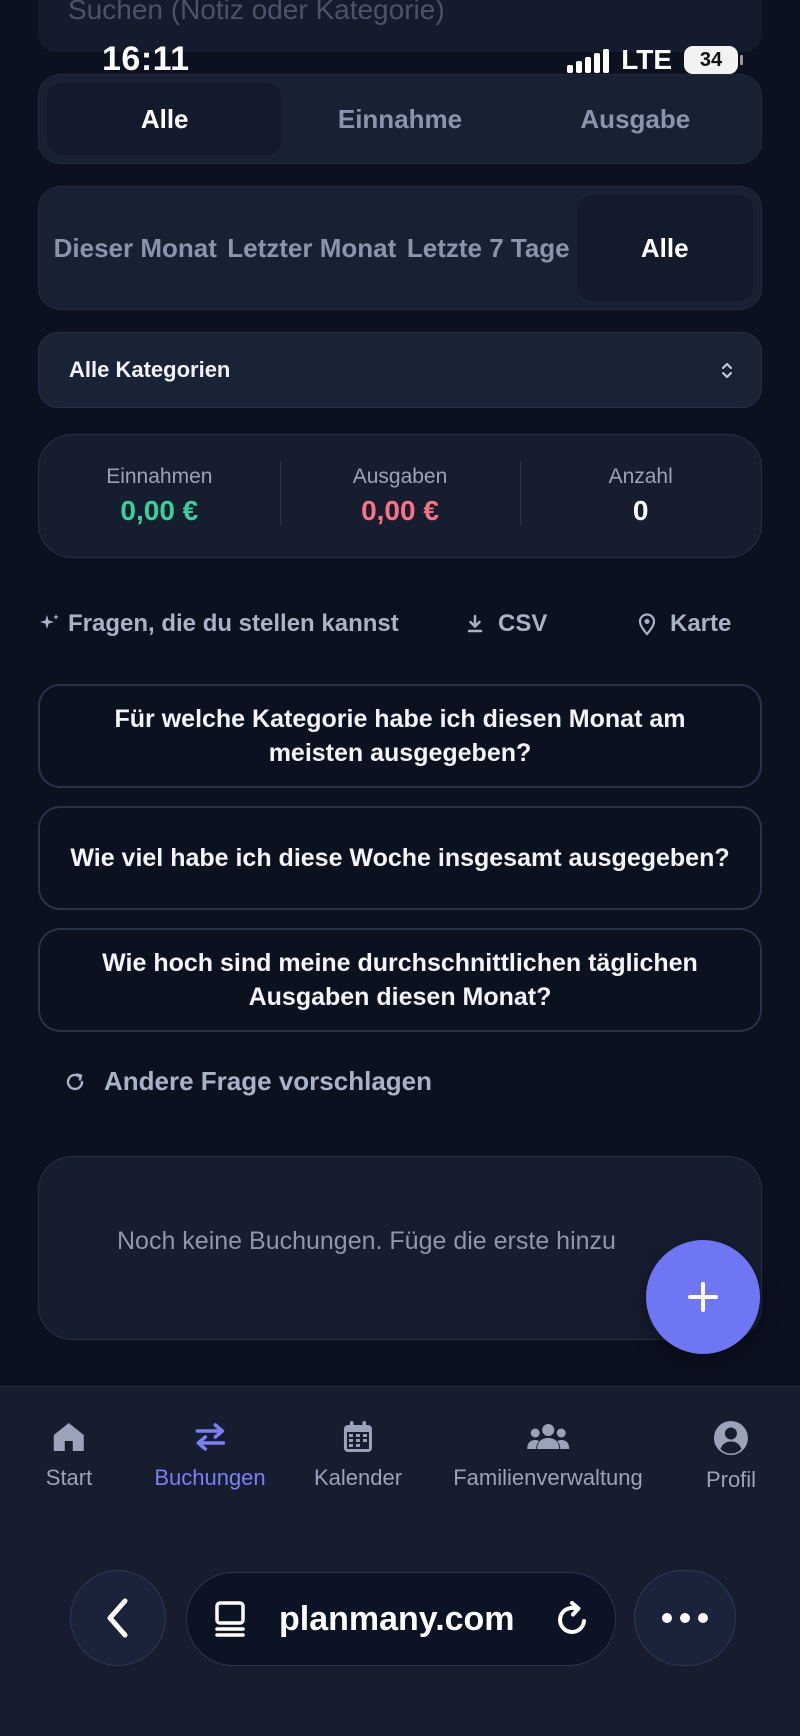 This screenshot has height=1736, width=800. Describe the element at coordinates (358, 1455) in the screenshot. I see `nav-item-kalender: Kalender` at that location.